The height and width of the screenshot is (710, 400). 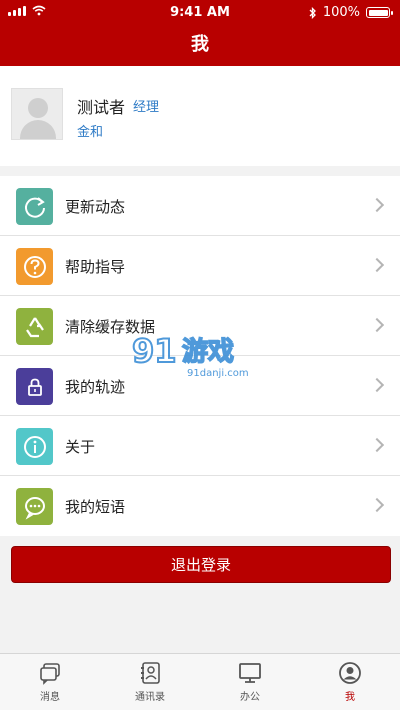 I want to click on battery-percent: 100%, so click(x=341, y=12).